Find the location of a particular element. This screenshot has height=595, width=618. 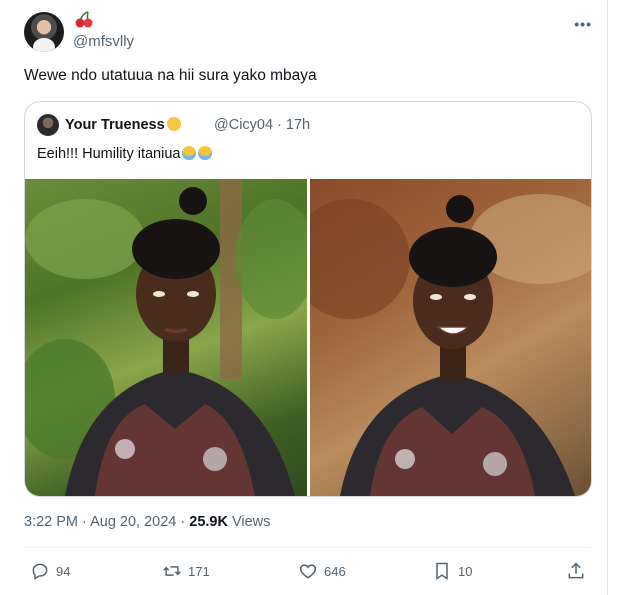

reply-count: 94 is located at coordinates (63, 571).